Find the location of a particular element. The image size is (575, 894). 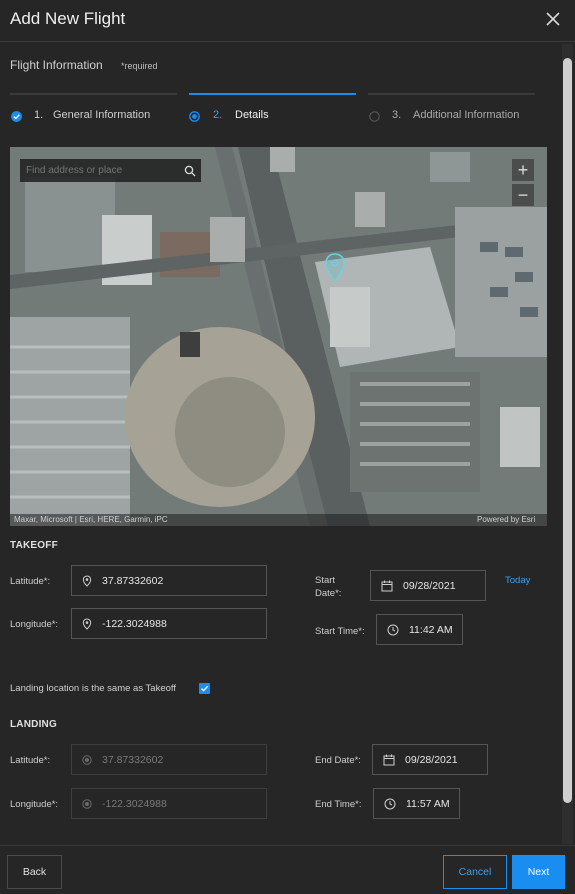

map-search-input is located at coordinates (99, 170).